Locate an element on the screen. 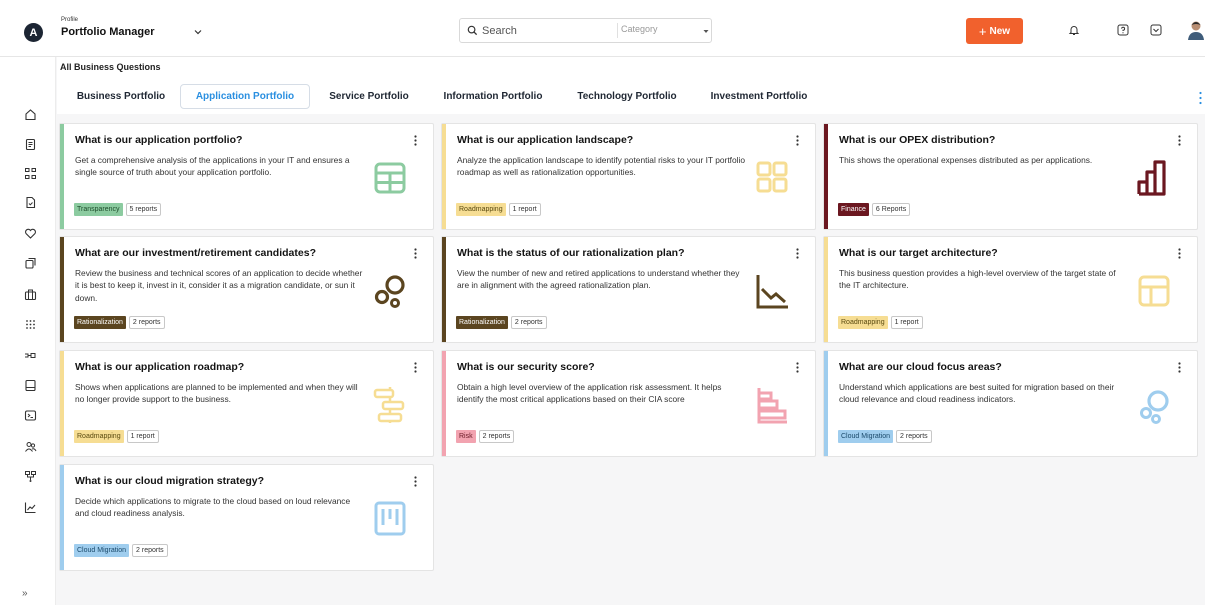  plus-icon: + is located at coordinates (982, 31).